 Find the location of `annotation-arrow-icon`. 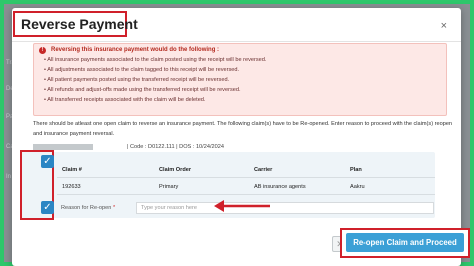

annotation-arrow-icon is located at coordinates (242, 206).